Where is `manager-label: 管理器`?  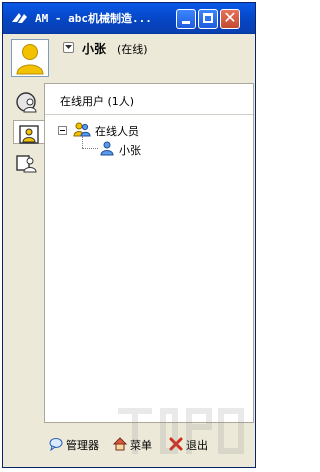
manager-label: 管理器 is located at coordinates (82, 445).